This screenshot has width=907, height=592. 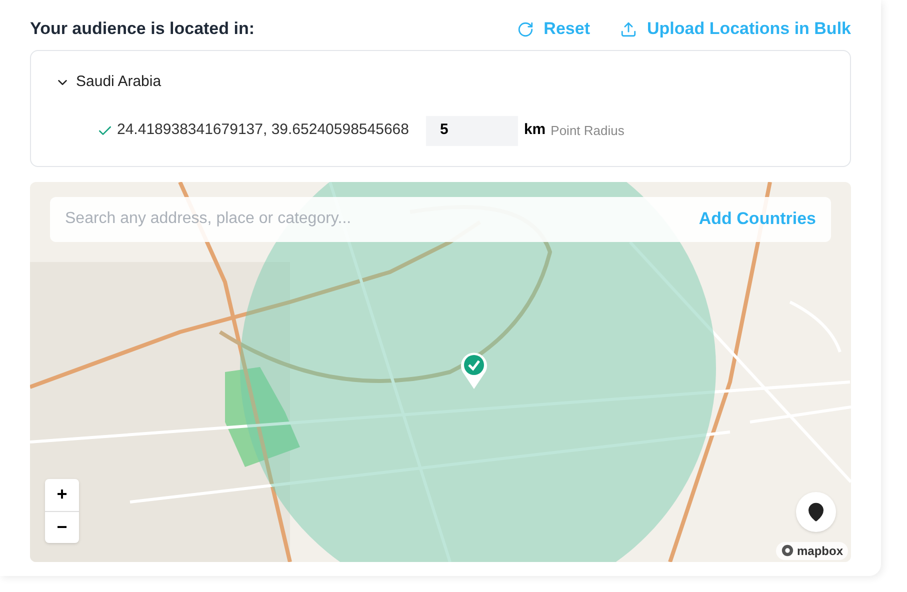 I want to click on radius-hint: Point Radius, so click(x=587, y=131).